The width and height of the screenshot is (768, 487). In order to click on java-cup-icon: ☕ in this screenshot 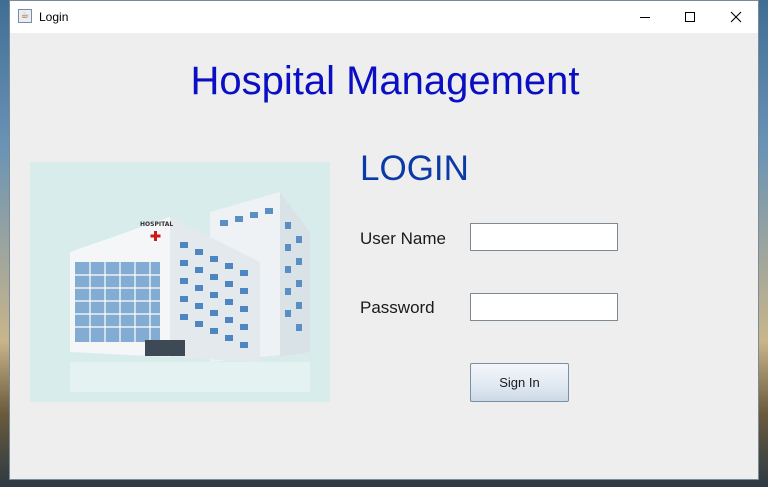, I will do `click(25, 16)`.